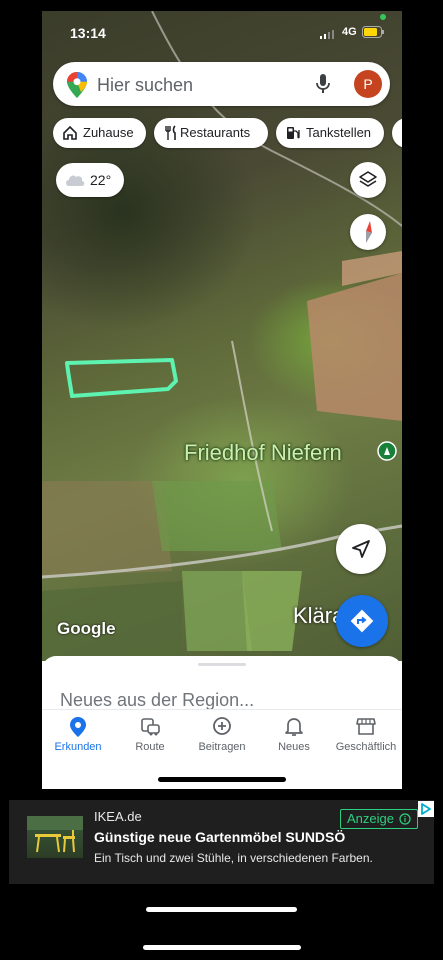 Image resolution: width=443 pixels, height=960 pixels. Describe the element at coordinates (370, 818) in the screenshot. I see `ad-badge-label: Anzeige` at that location.